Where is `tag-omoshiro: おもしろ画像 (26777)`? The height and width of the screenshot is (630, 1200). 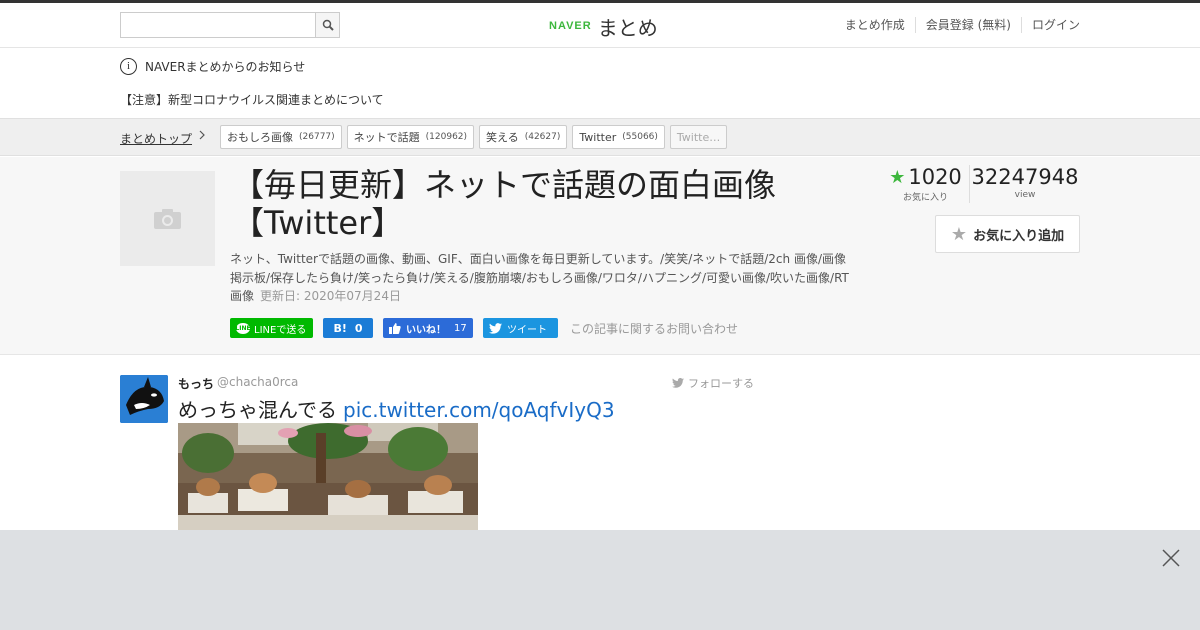 tag-omoshiro: おもしろ画像 (26777) is located at coordinates (281, 137).